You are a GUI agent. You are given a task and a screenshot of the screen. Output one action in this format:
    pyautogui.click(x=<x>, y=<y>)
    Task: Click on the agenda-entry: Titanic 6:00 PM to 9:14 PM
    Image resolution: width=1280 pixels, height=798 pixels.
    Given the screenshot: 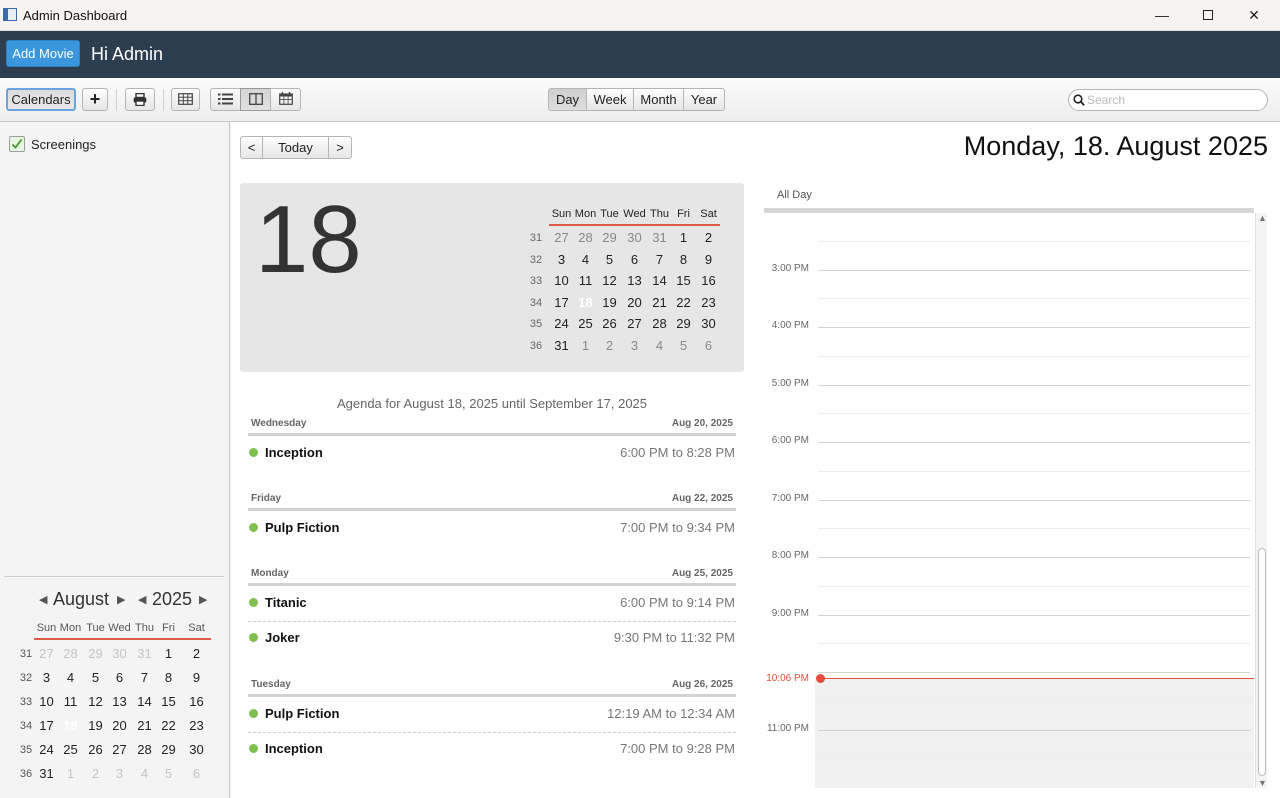 What is the action you would take?
    pyautogui.click(x=492, y=603)
    